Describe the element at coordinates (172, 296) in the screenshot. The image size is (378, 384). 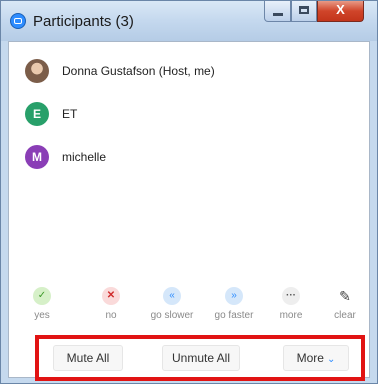
I see `rewind-icon: «` at that location.